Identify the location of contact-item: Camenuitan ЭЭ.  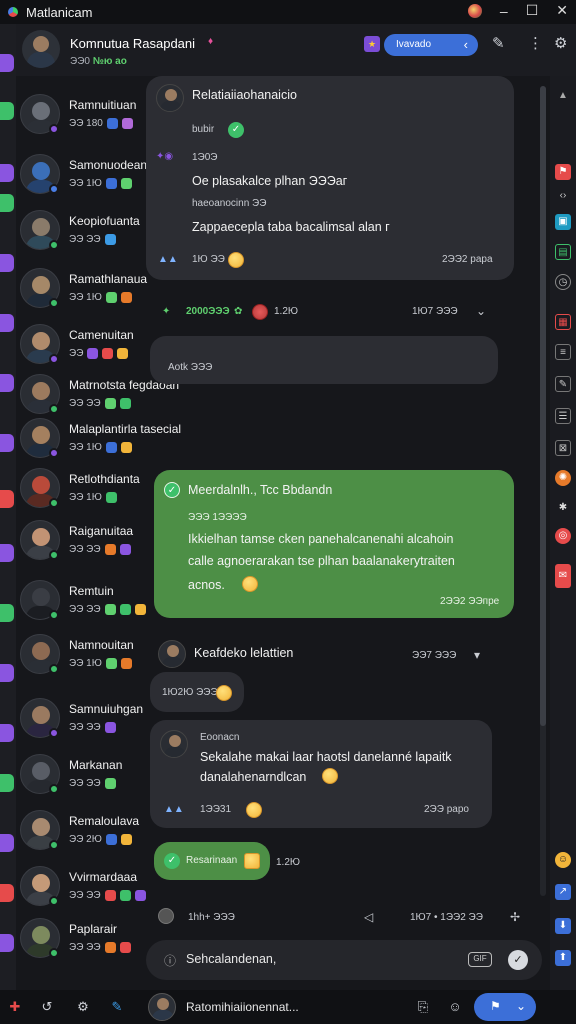
(83, 347).